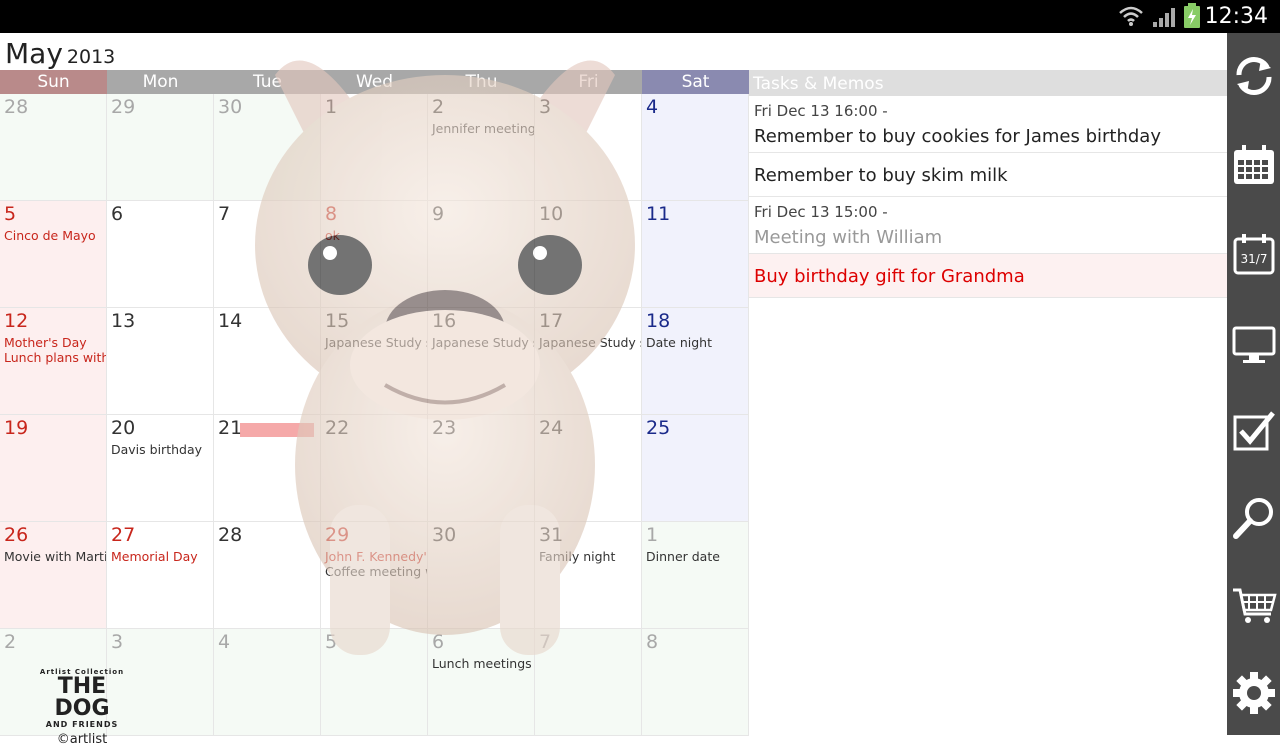  I want to click on event-label: John F. Kennedy's, so click(376, 556).